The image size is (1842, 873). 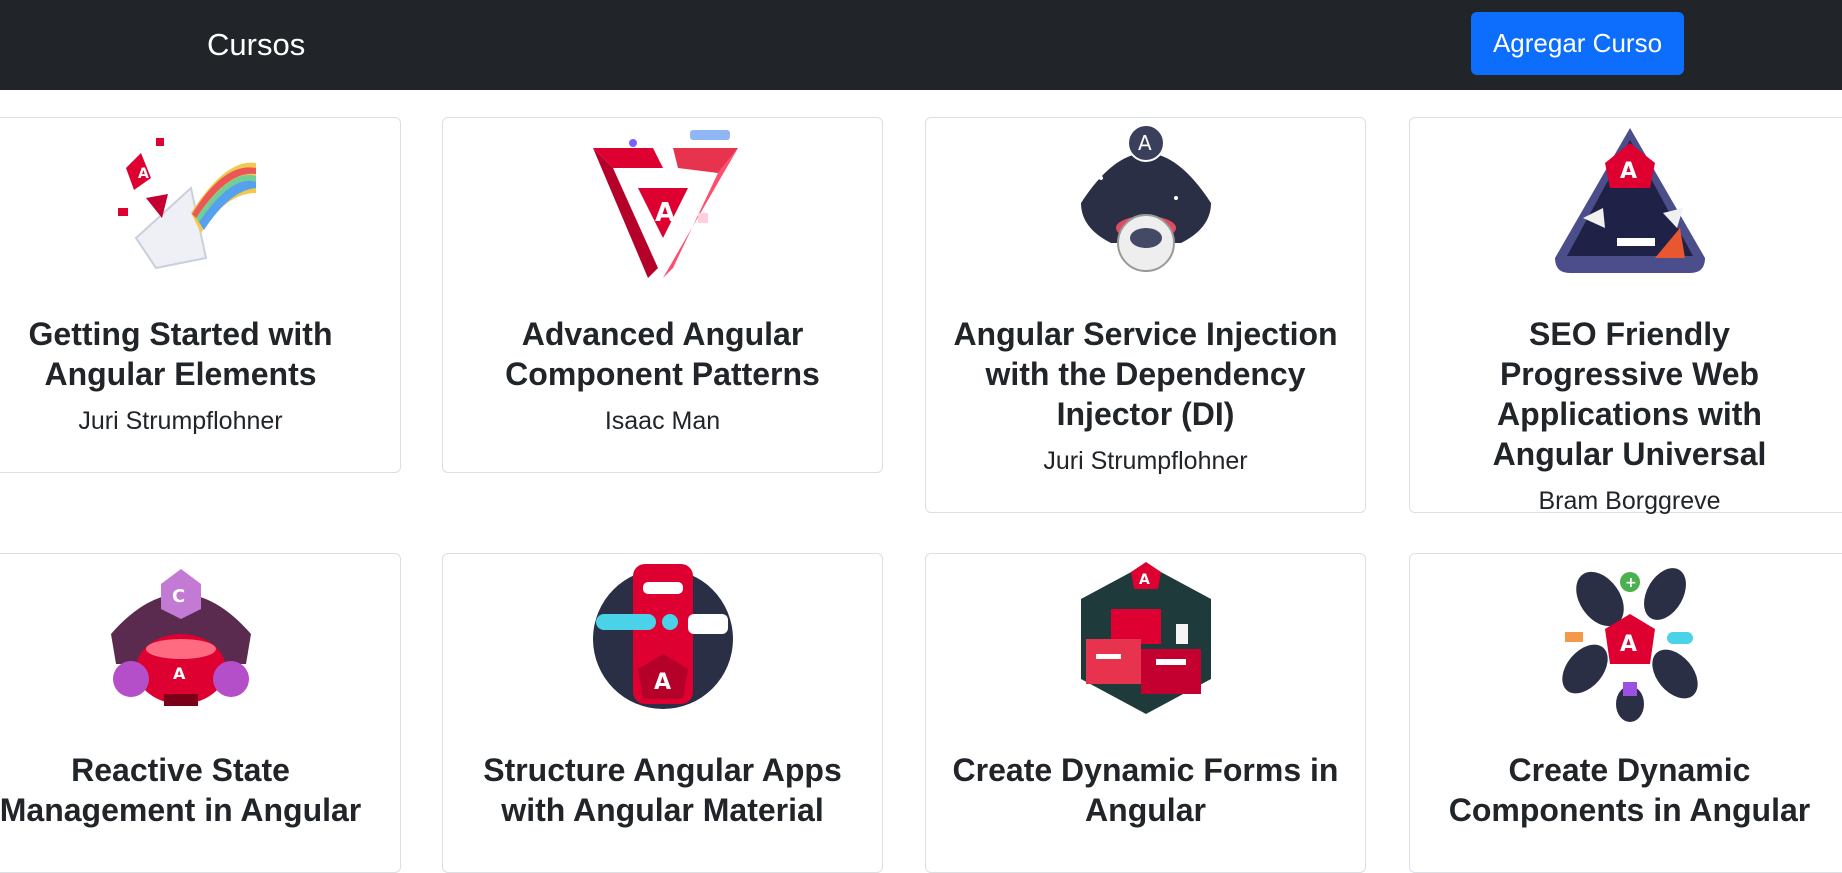 I want to click on course-title: Create Dynamic Forms in Angular, so click(x=1145, y=790).